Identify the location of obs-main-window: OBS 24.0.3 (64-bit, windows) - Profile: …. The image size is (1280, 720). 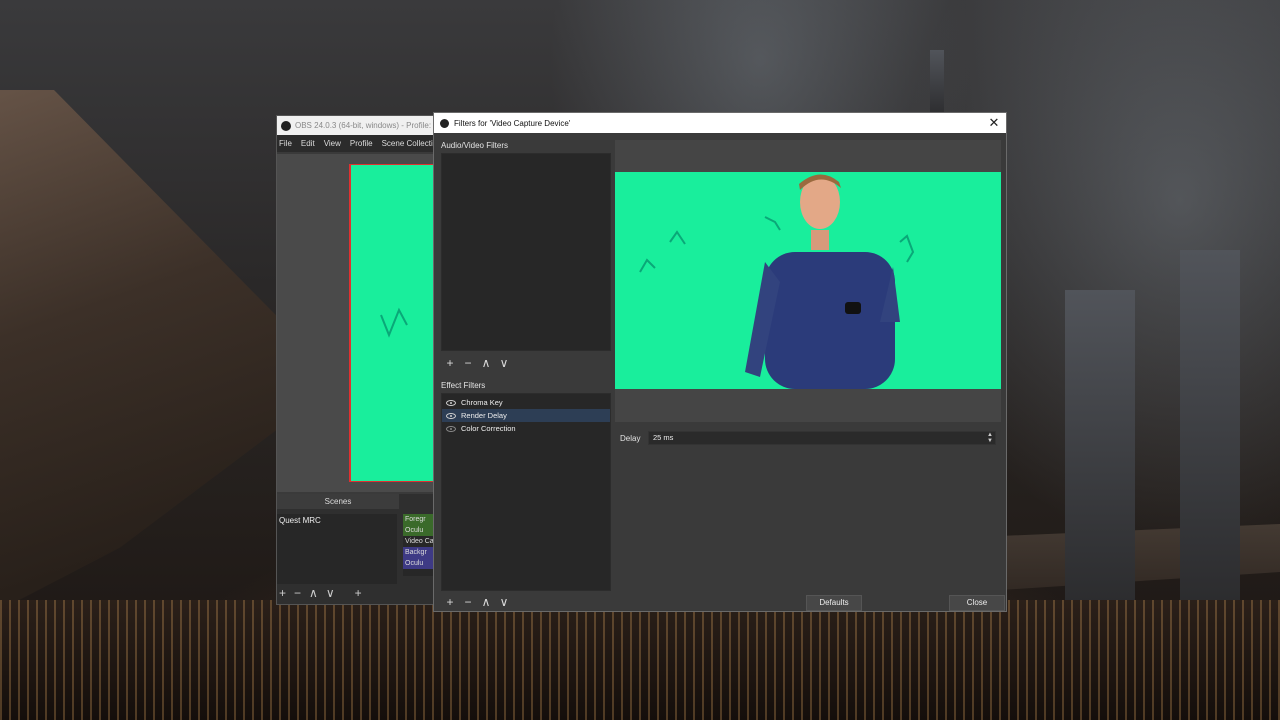
(356, 360).